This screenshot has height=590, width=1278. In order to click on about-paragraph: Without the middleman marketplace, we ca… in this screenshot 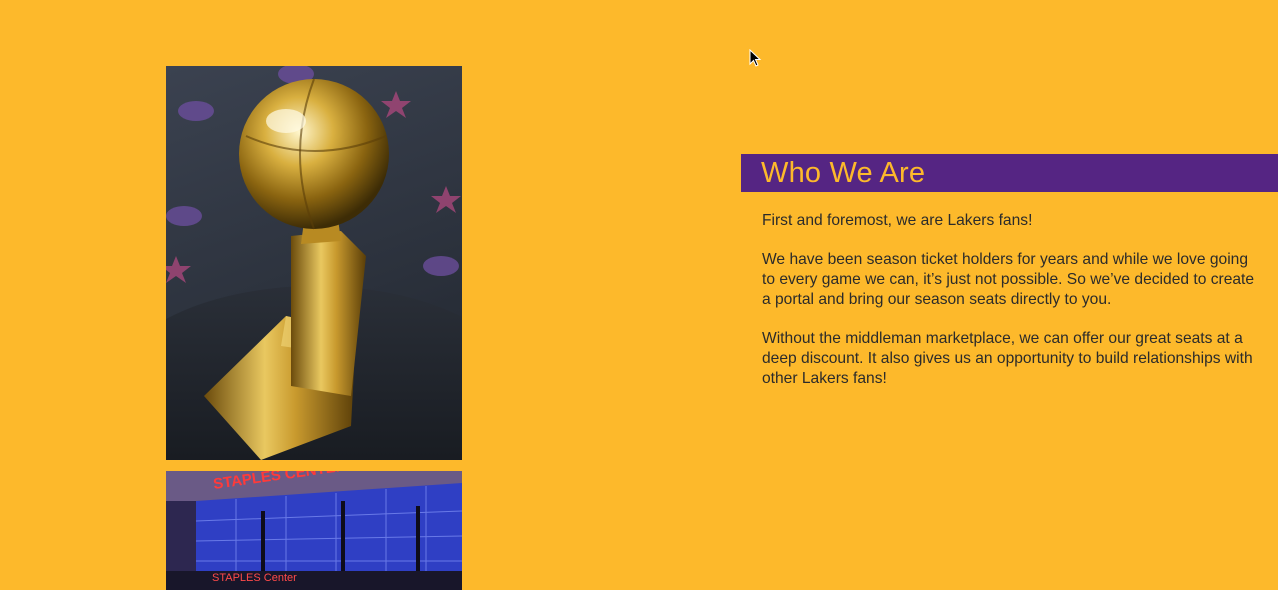, I will do `click(1007, 358)`.